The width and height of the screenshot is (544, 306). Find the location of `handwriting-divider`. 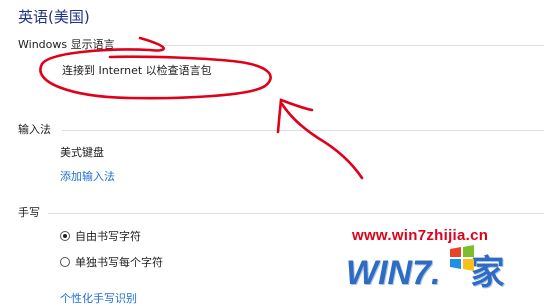

handwriting-divider is located at coordinates (296, 213).